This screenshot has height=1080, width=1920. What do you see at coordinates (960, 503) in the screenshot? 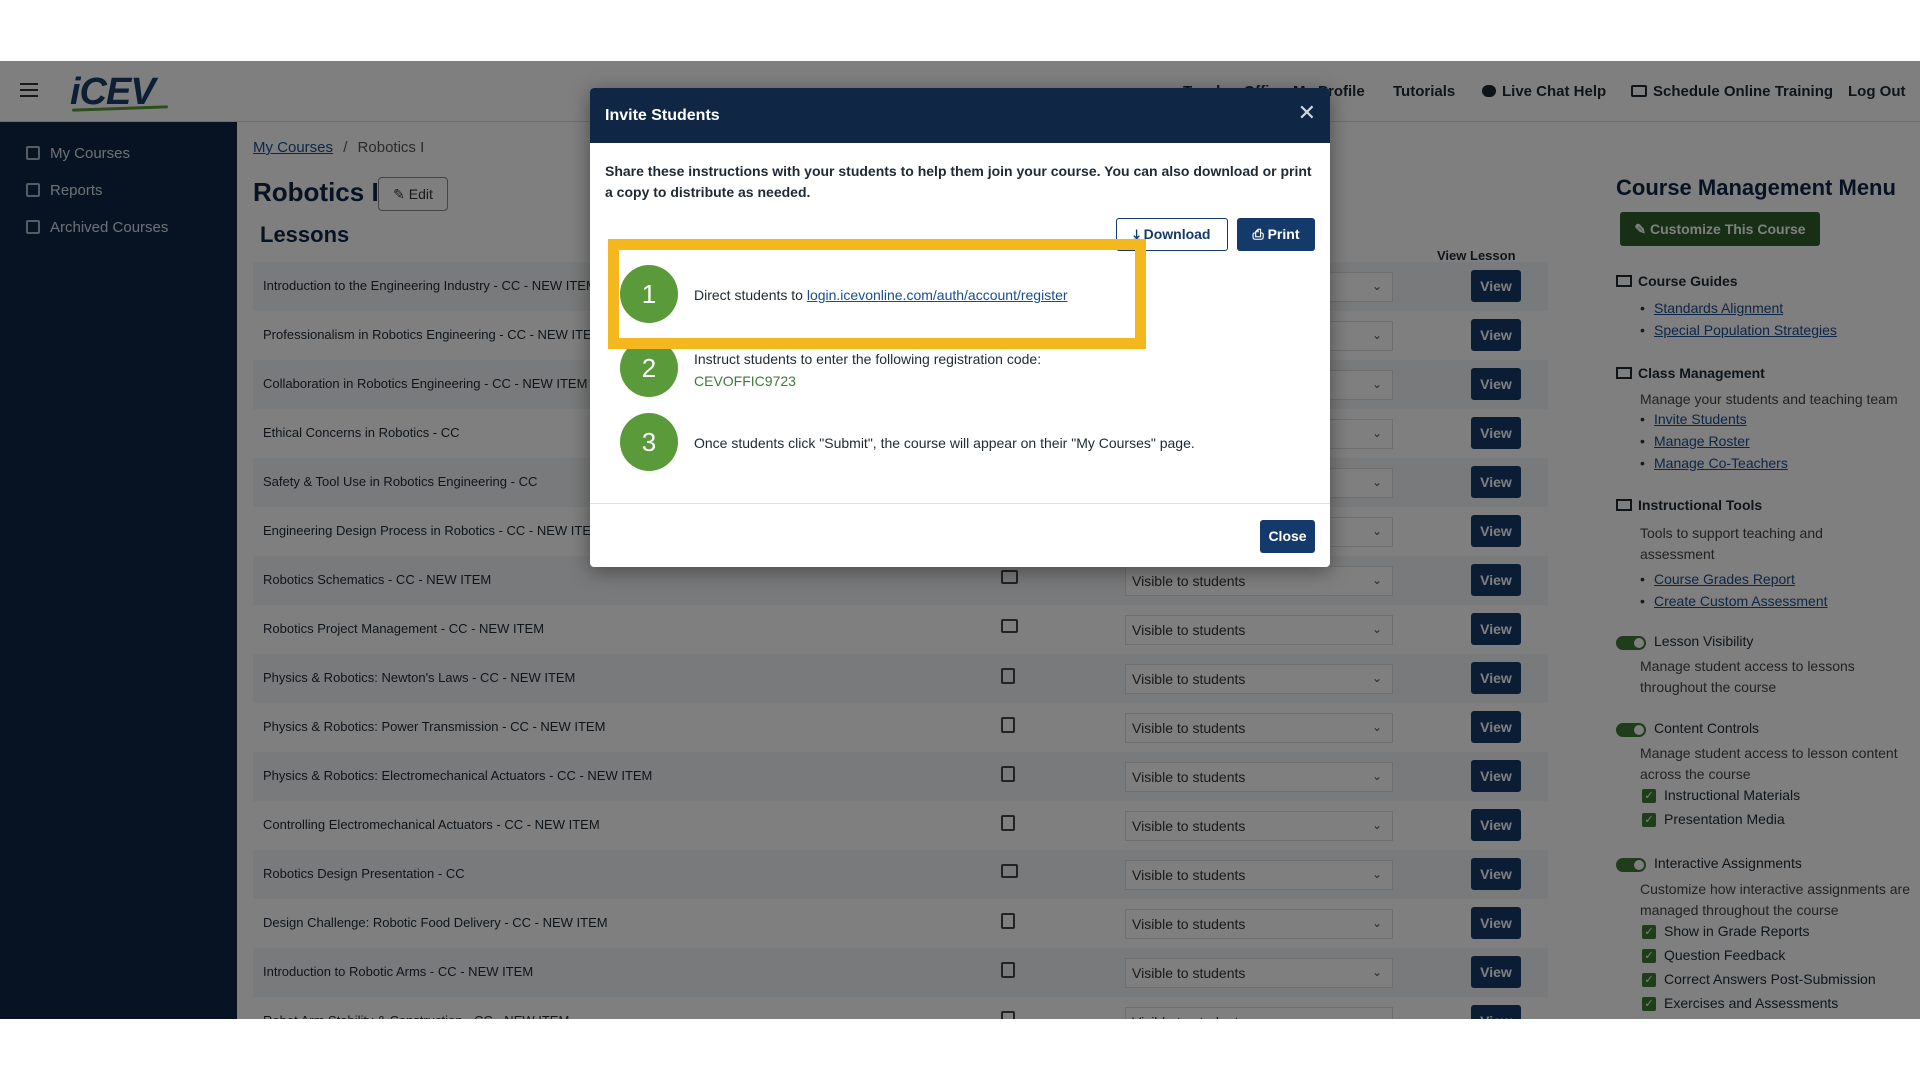
I see `modal-divider` at bounding box center [960, 503].